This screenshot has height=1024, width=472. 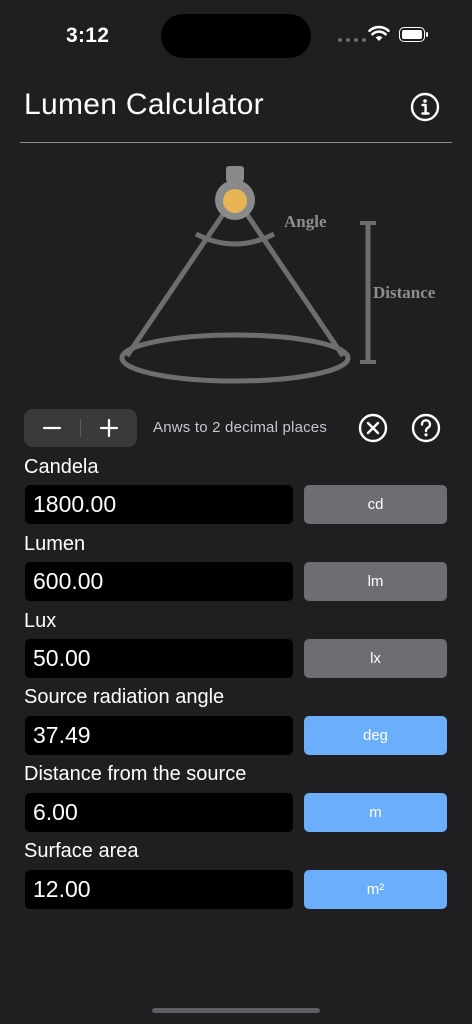 I want to click on candela-input, so click(x=159, y=504).